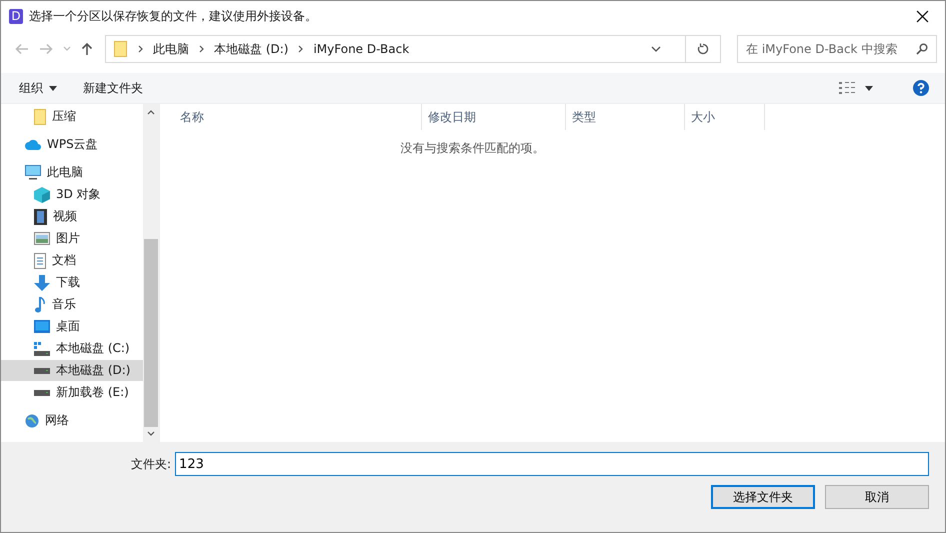 The height and width of the screenshot is (533, 946). Describe the element at coordinates (922, 49) in the screenshot. I see `search-icon` at that location.